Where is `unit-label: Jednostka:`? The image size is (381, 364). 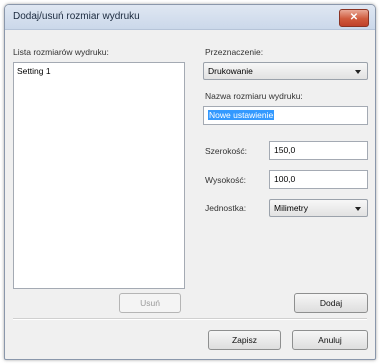
unit-label: Jednostka: is located at coordinates (226, 208).